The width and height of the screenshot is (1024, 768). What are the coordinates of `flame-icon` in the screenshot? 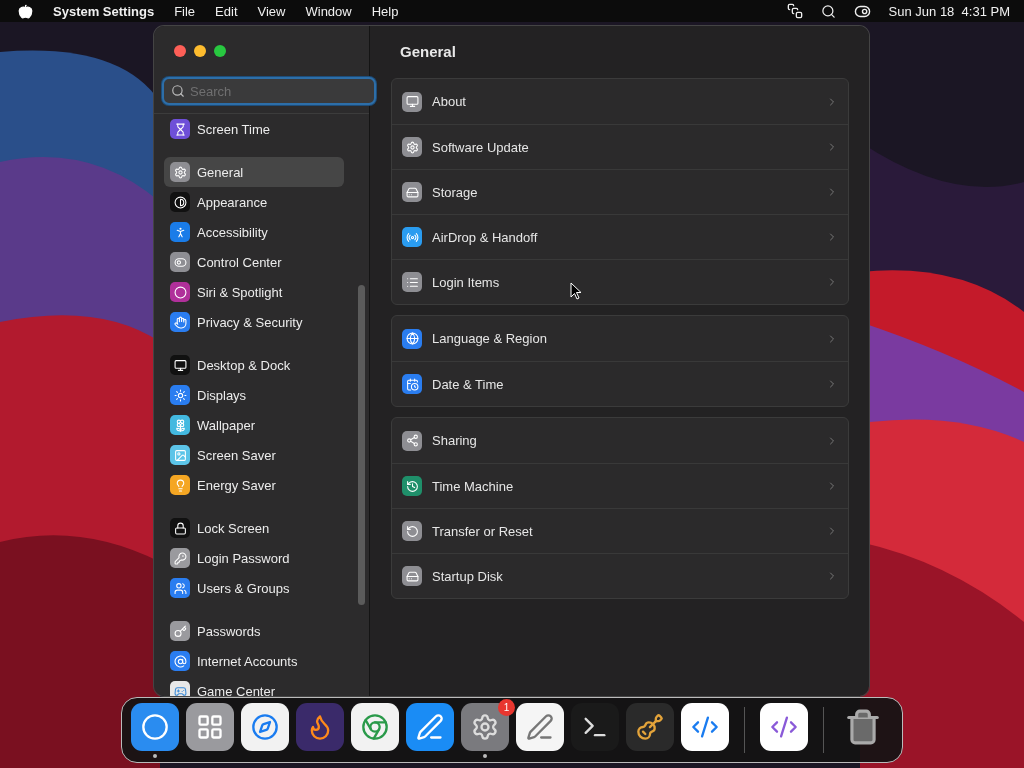 It's located at (320, 726).